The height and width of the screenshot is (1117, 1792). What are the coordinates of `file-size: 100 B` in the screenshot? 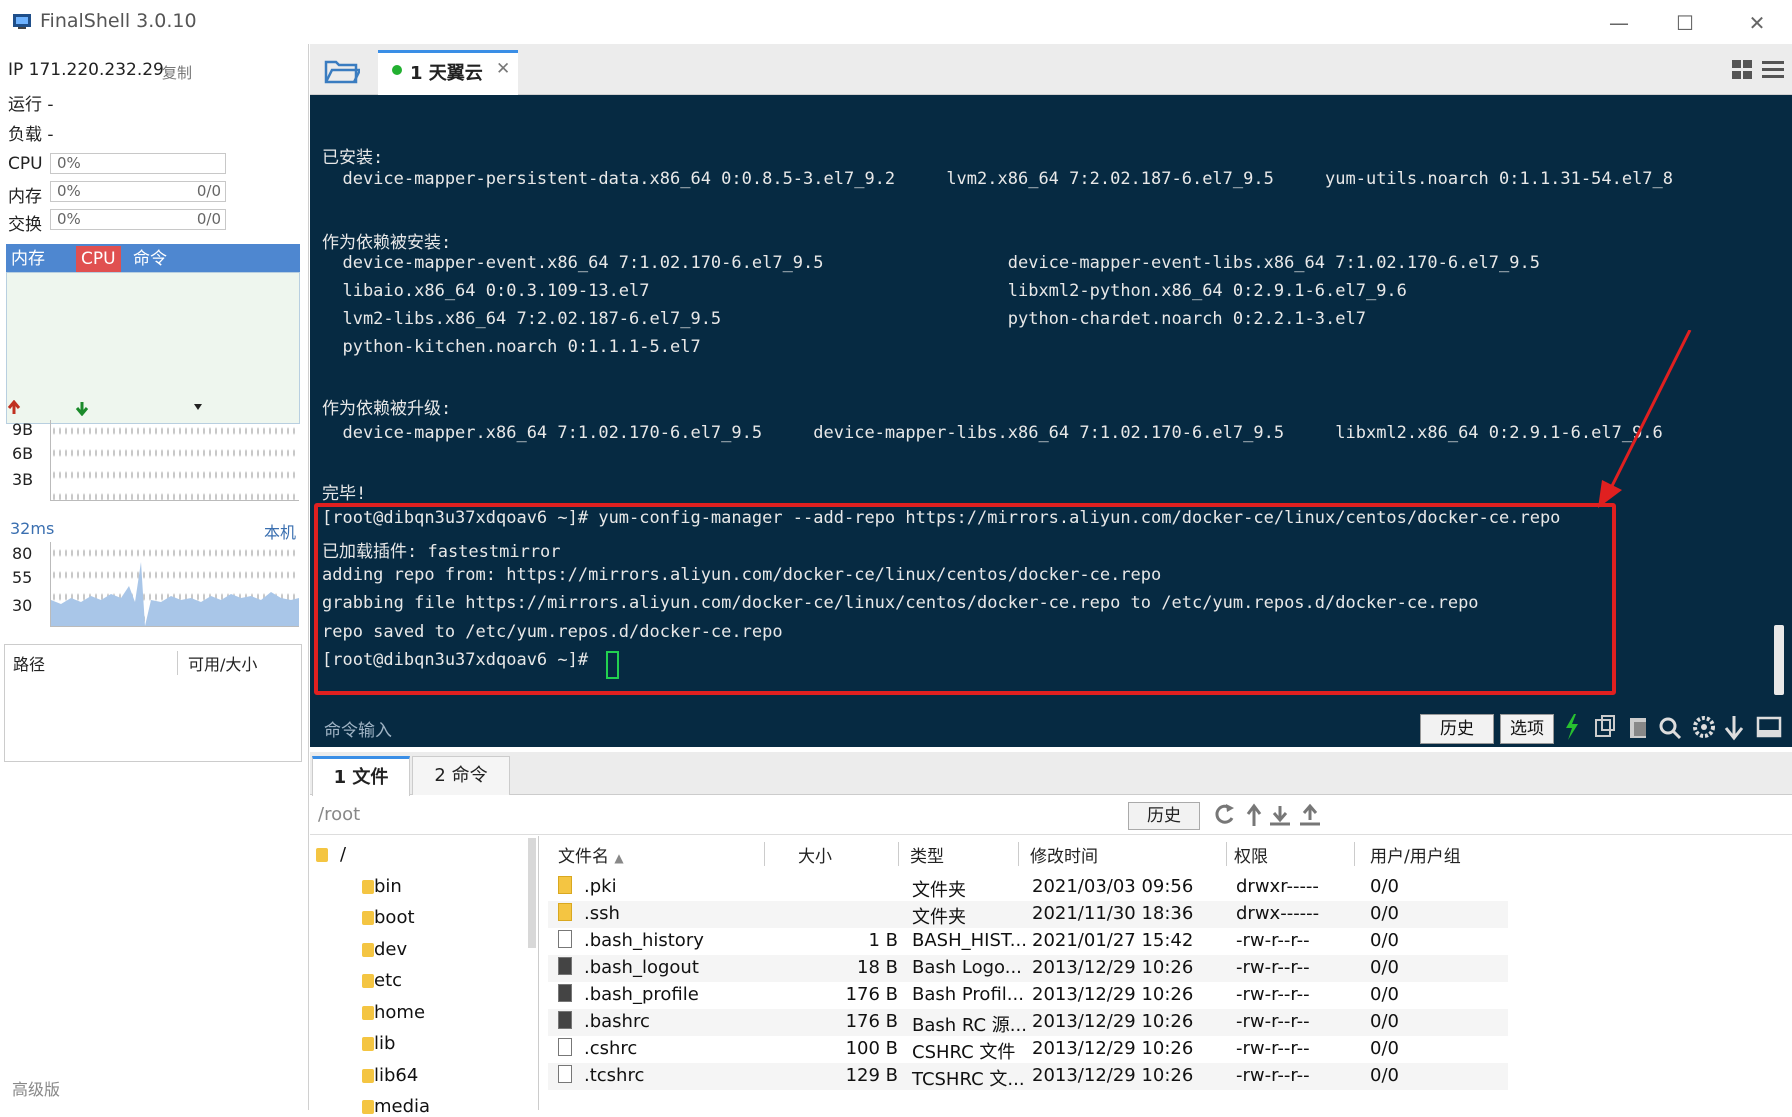 It's located at (871, 1048).